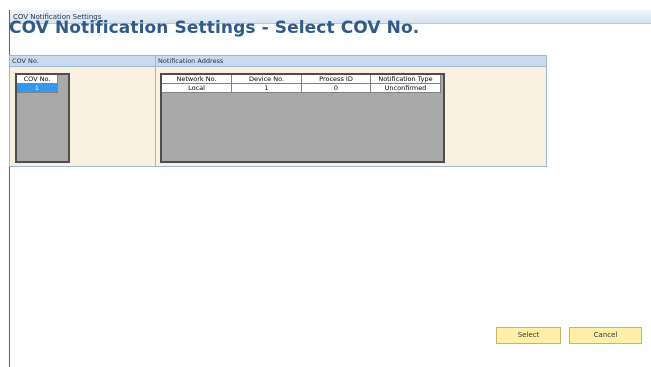 Image resolution: width=651 pixels, height=367 pixels. I want to click on select-button: Select, so click(528, 335).